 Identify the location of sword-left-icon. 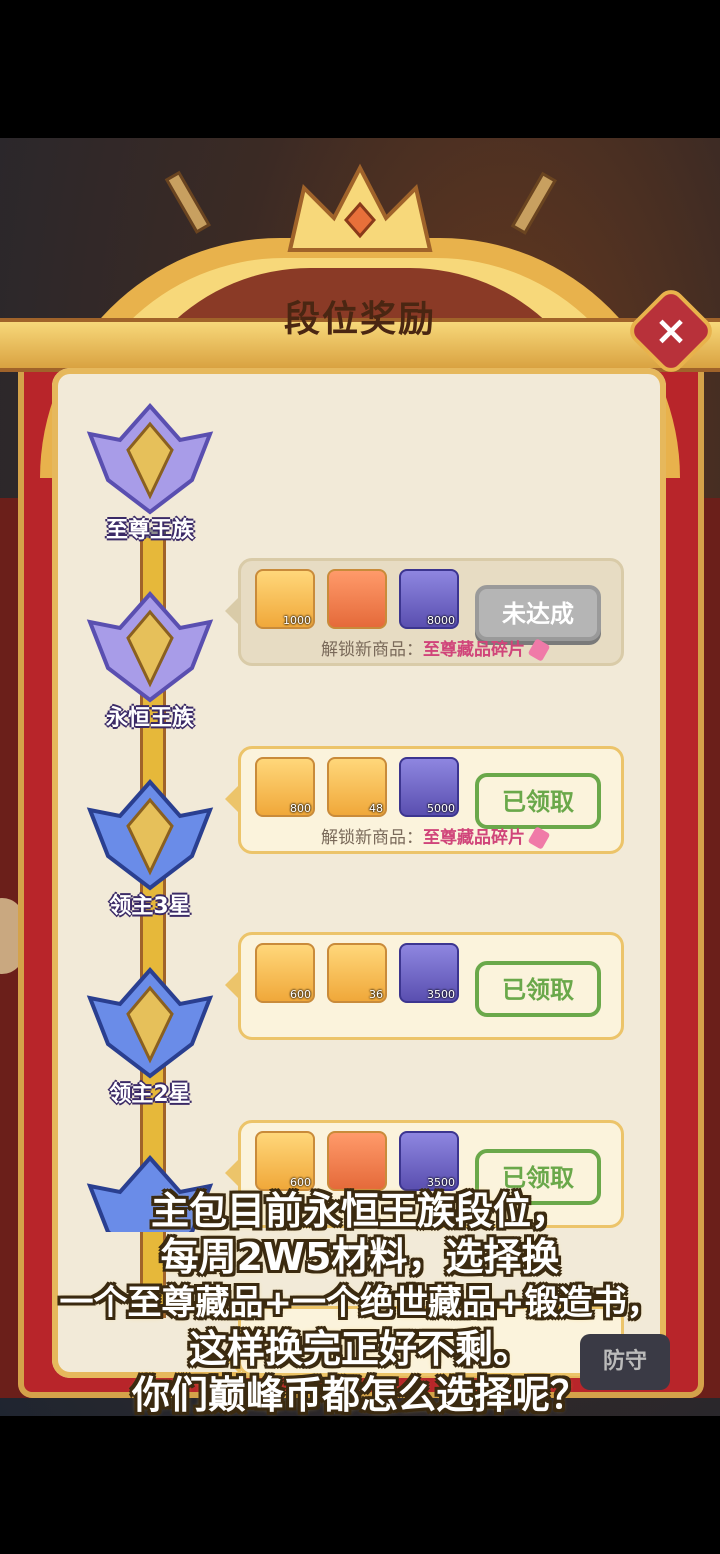
(187, 202).